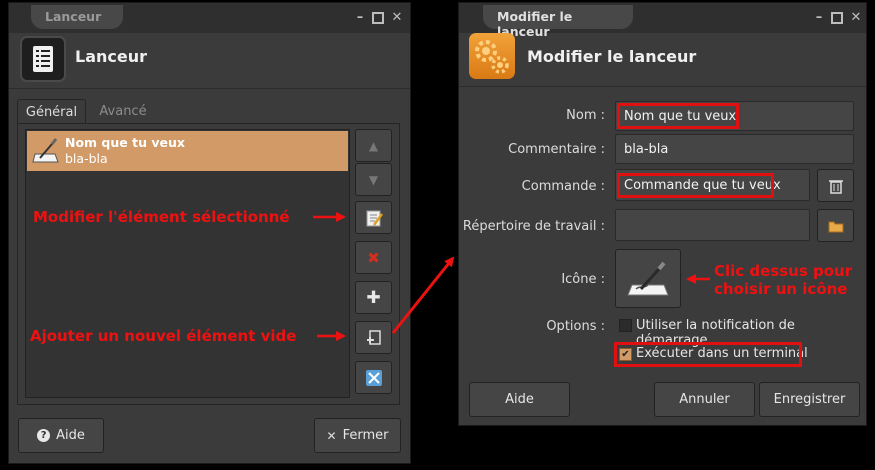 The image size is (875, 470). I want to click on launcher-item-icon, so click(46, 150).